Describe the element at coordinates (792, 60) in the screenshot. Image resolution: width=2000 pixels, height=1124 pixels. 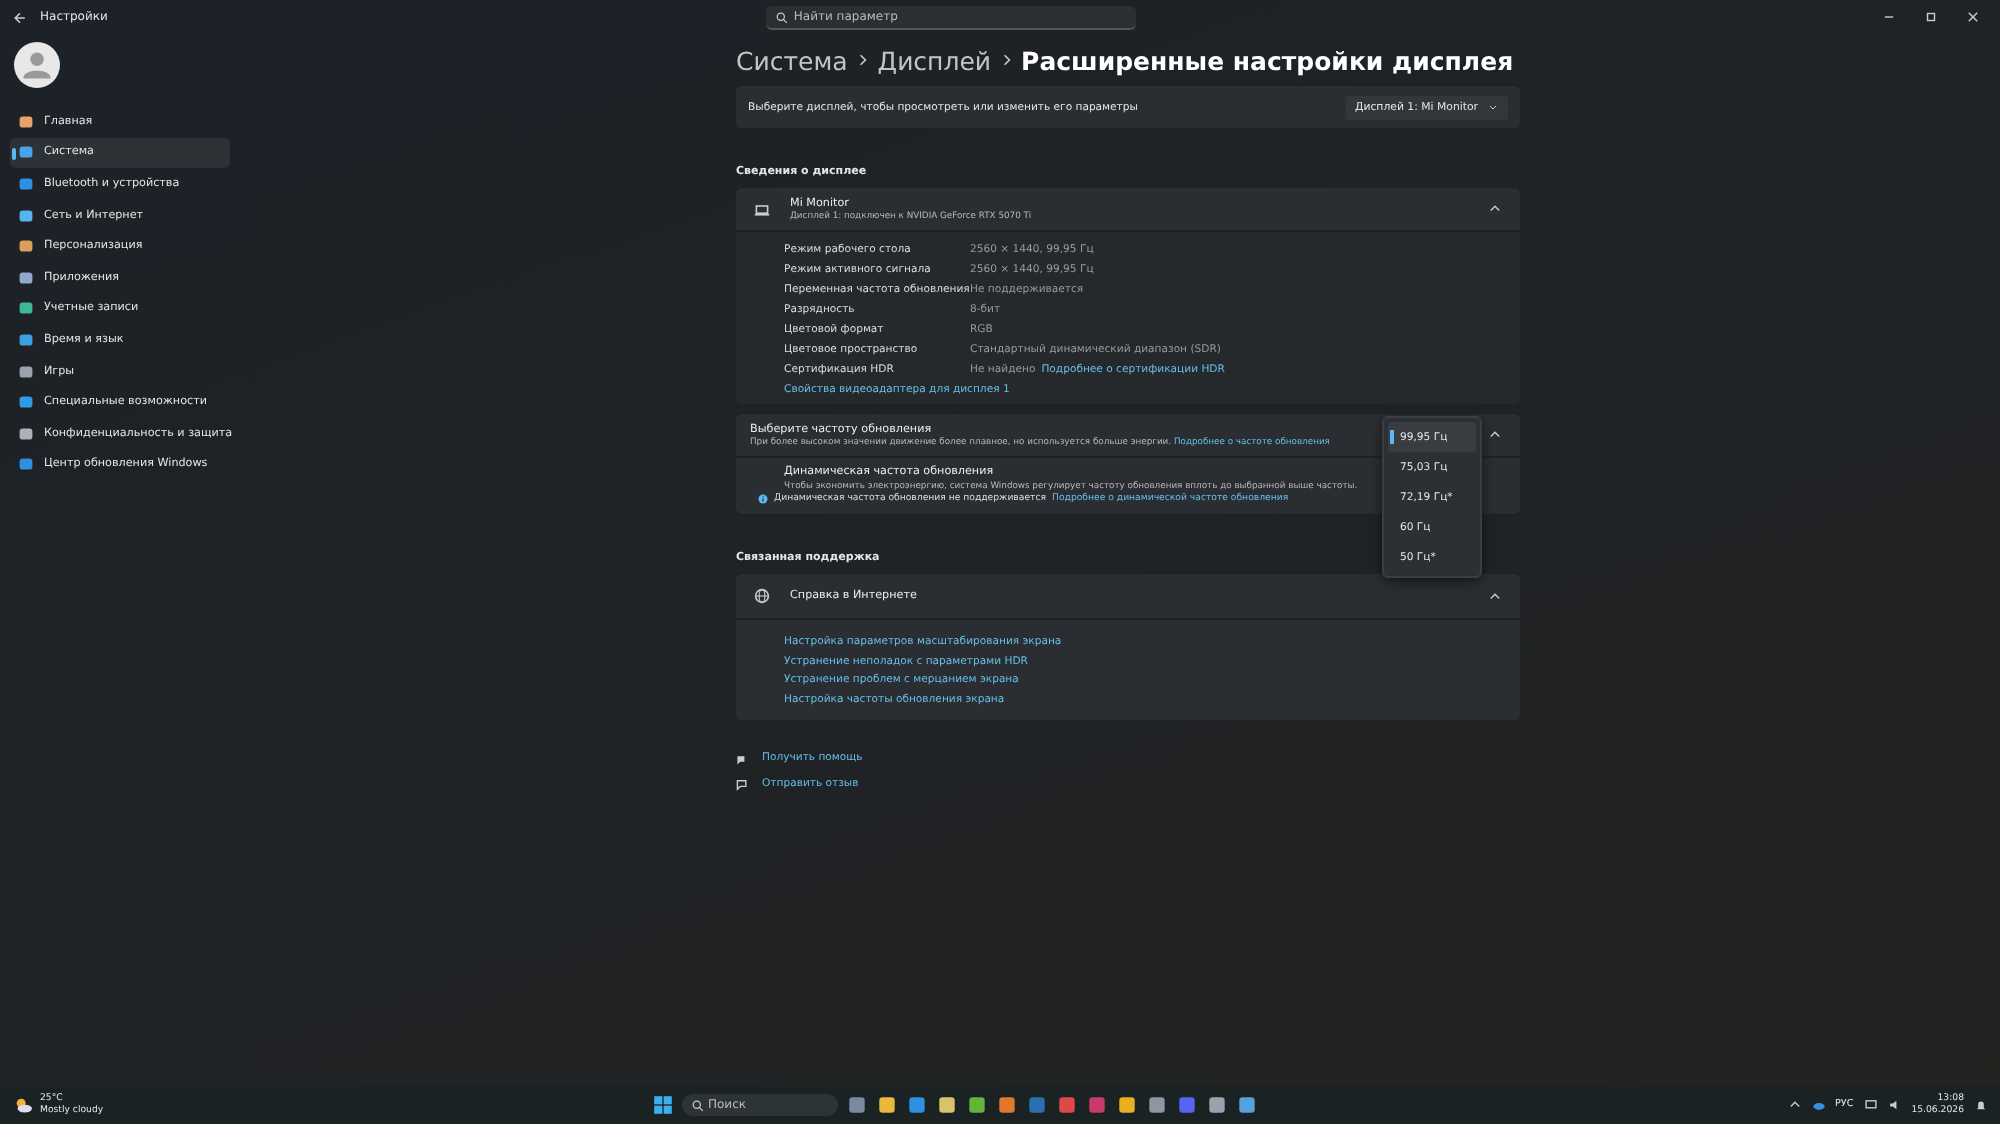
I see `breadcrumb-item: Система` at that location.